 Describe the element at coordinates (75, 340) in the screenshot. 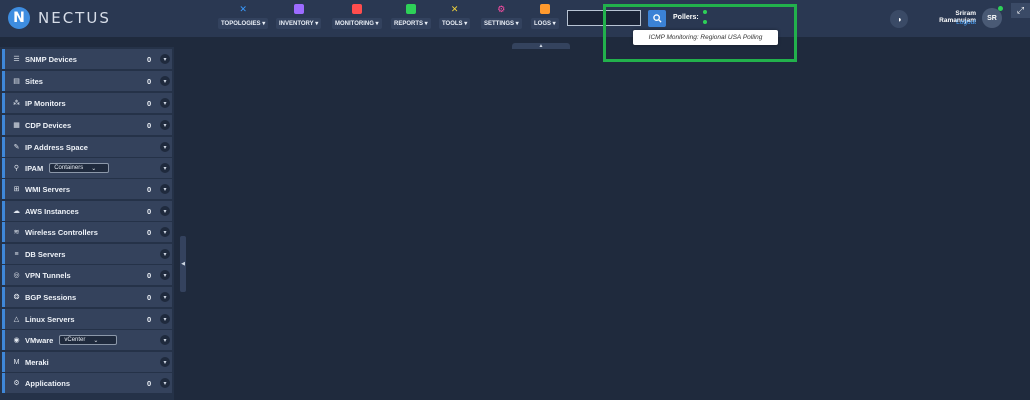

I see `select-value: vCenter` at that location.